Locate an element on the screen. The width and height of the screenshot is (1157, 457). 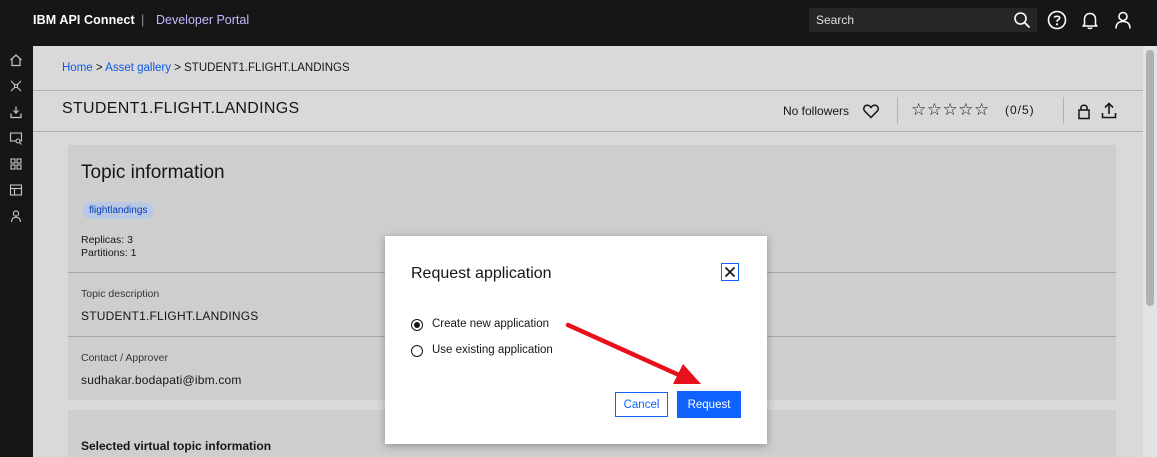
brand-name: IBM API Connect is located at coordinates (84, 20).